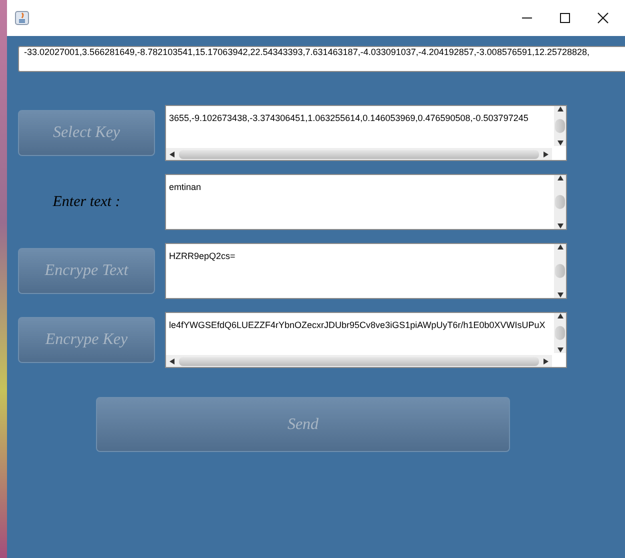 This screenshot has width=625, height=558. What do you see at coordinates (22, 18) in the screenshot?
I see `app-icon` at bounding box center [22, 18].